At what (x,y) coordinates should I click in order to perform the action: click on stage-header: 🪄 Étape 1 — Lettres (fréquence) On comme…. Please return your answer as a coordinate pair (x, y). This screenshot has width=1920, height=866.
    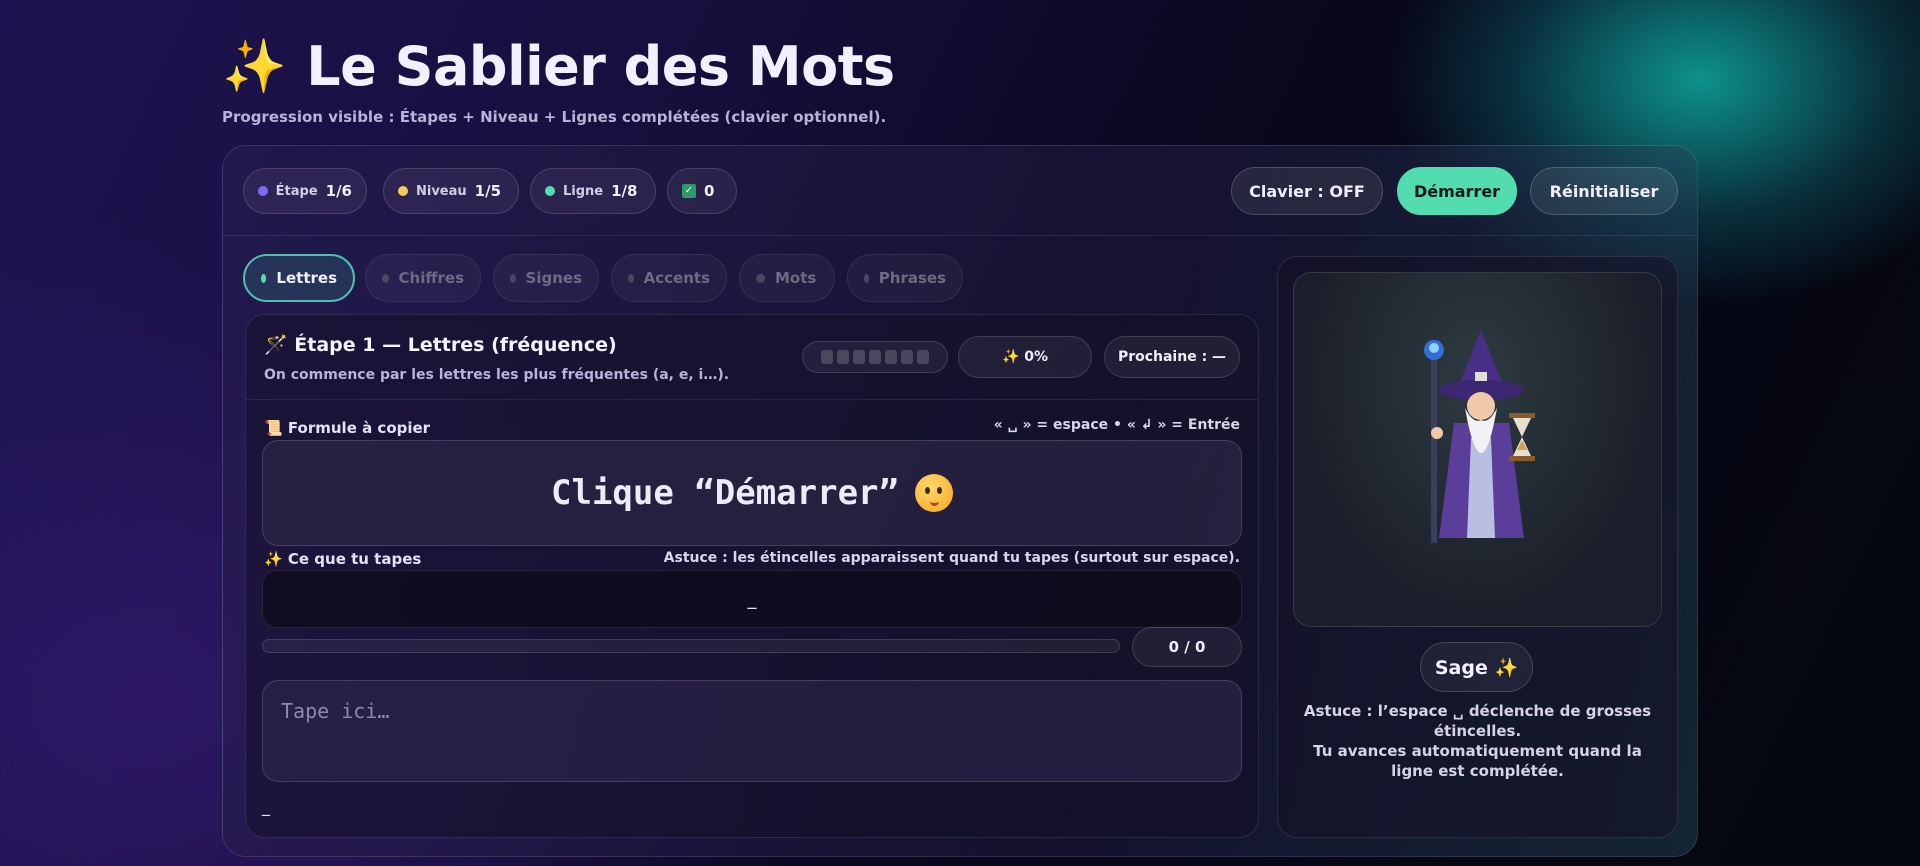
    Looking at the image, I should click on (752, 357).